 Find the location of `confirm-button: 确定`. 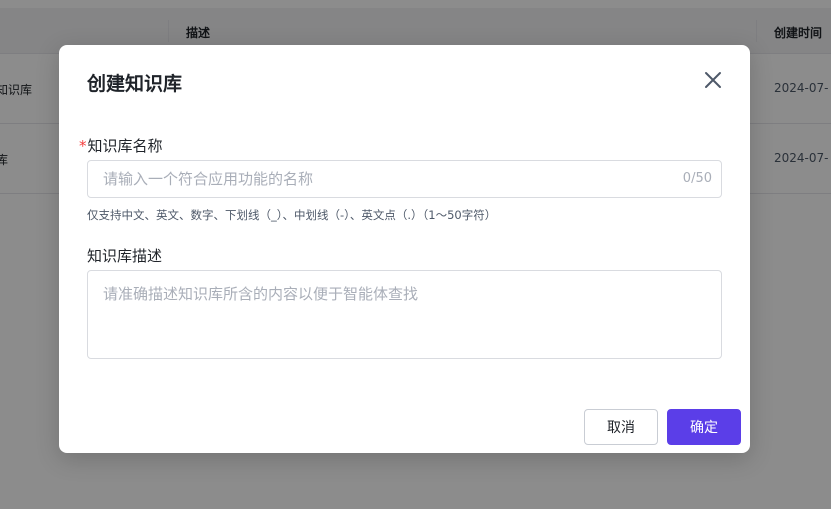

confirm-button: 确定 is located at coordinates (704, 427).